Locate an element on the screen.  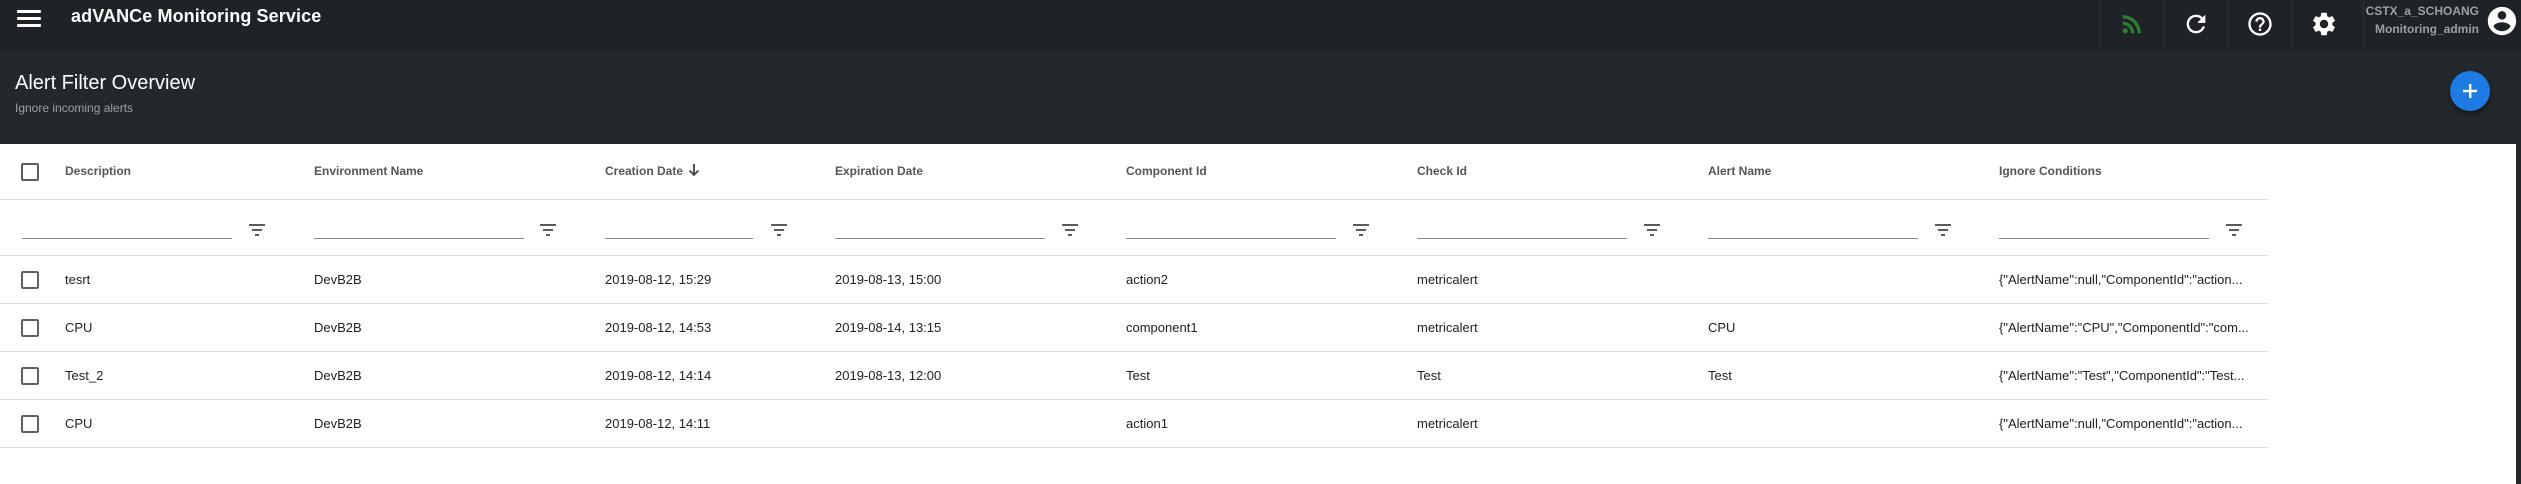
filter-input-alert-name is located at coordinates (1813, 229).